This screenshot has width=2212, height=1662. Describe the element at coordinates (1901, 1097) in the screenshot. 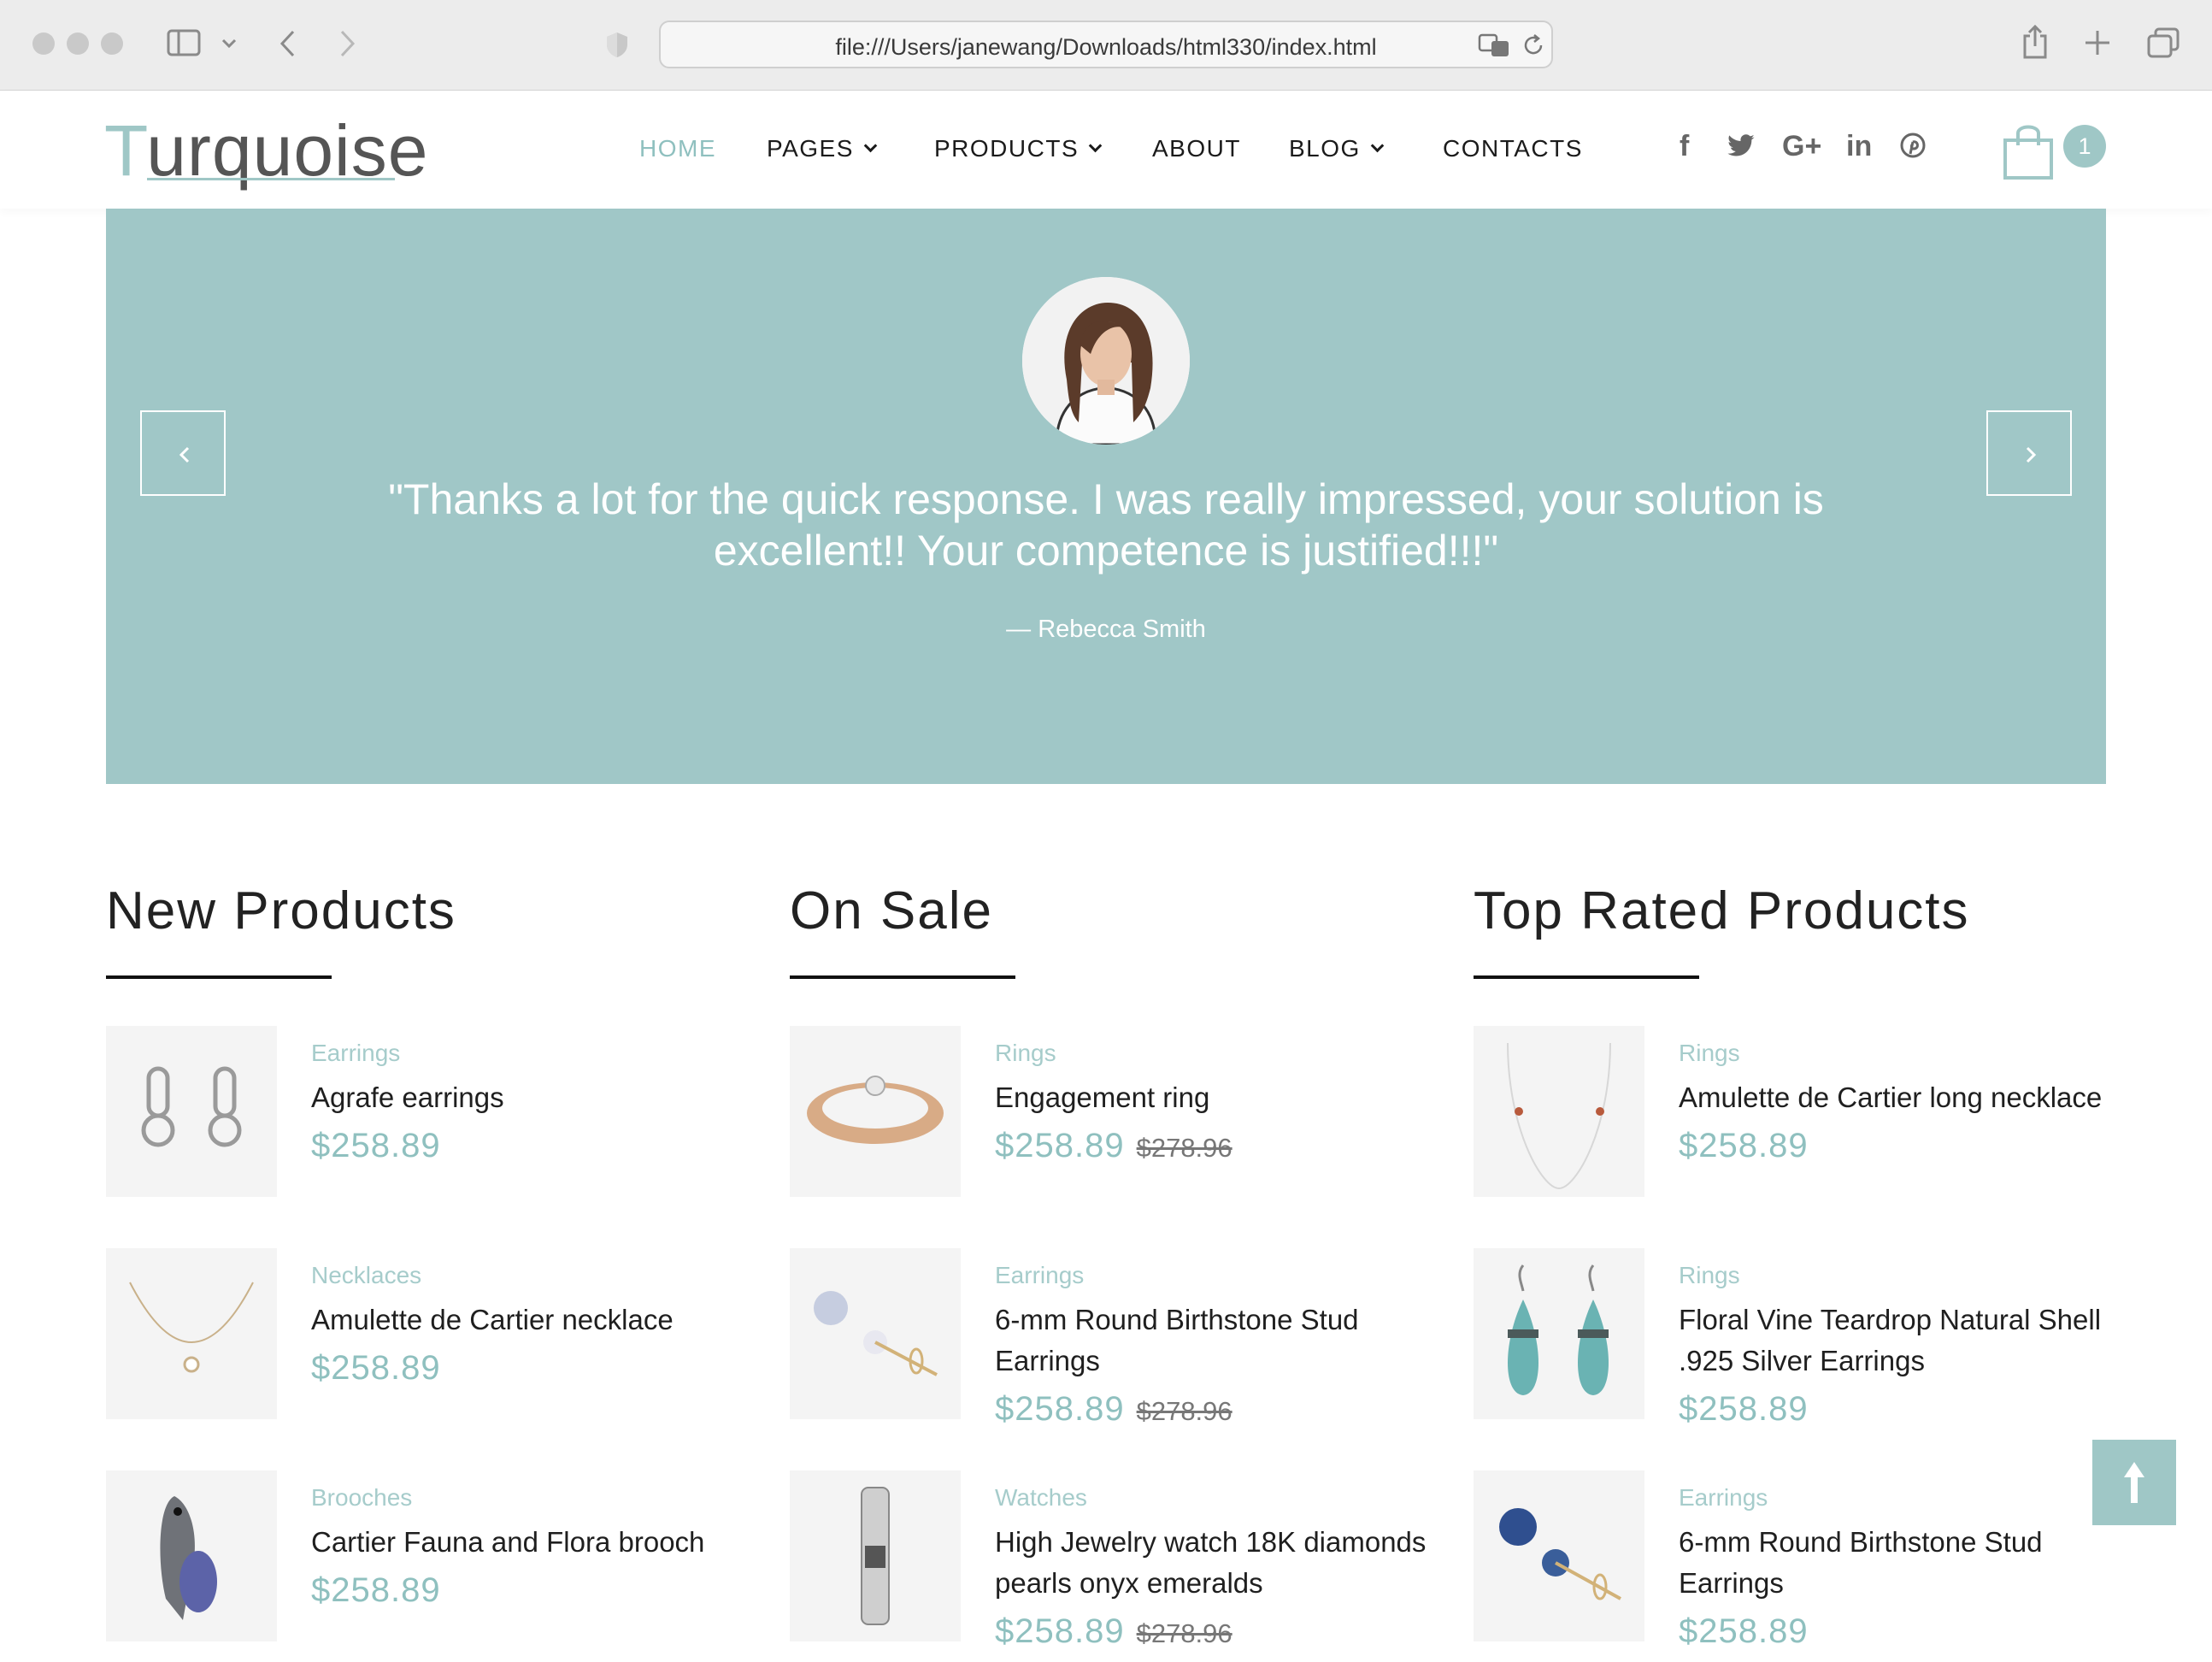

I see `product-name: Amulette de Cartier long necklace` at that location.